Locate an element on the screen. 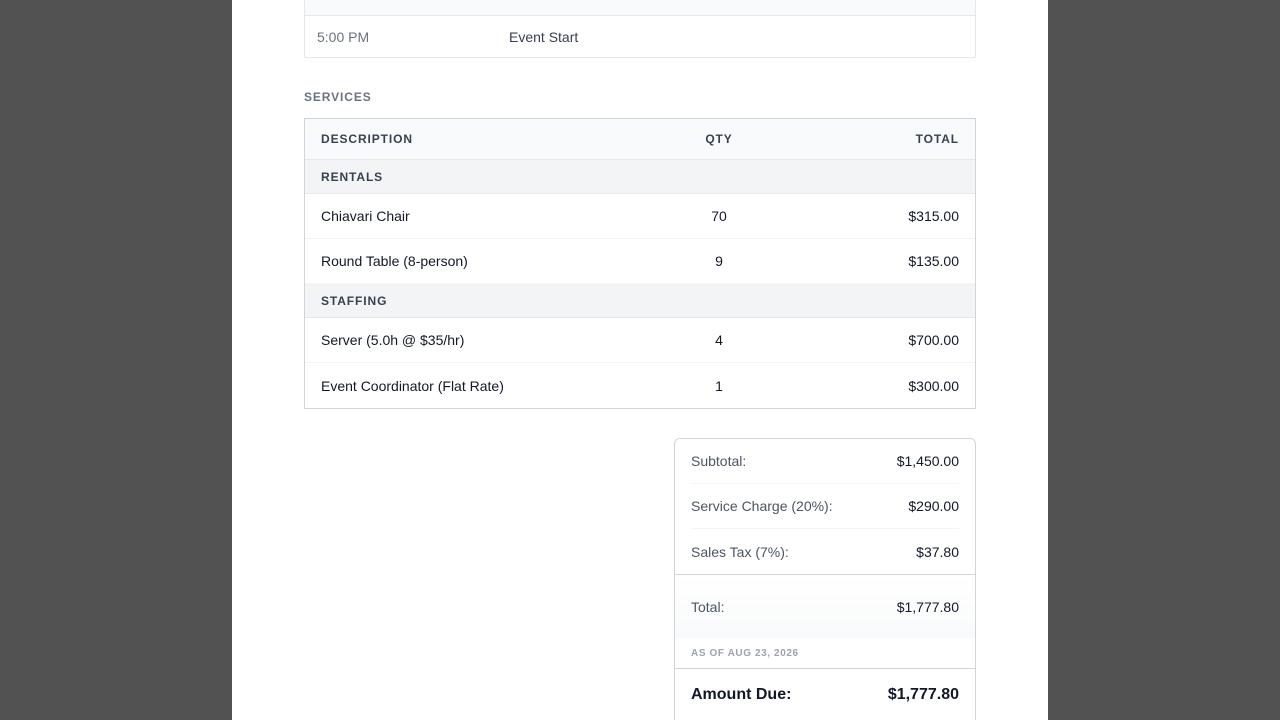 Image resolution: width=1280 pixels, height=720 pixels. item-qty: 70 is located at coordinates (719, 216).